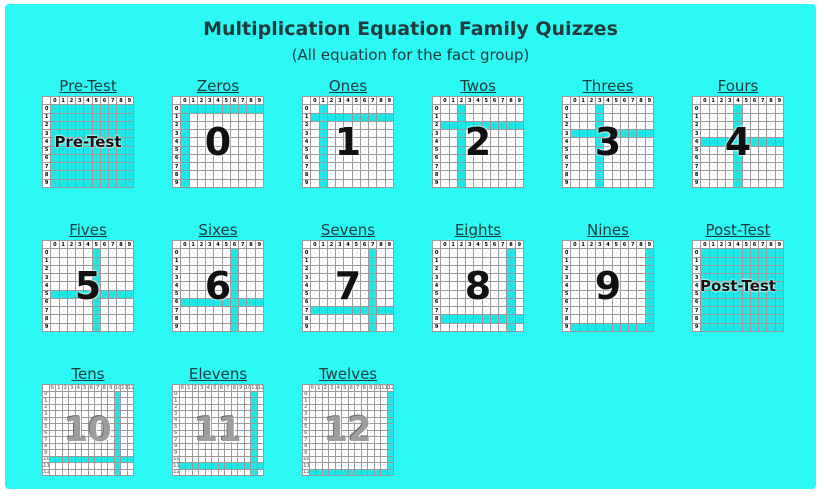  What do you see at coordinates (738, 86) in the screenshot?
I see `quiz-link-fours: Fours` at bounding box center [738, 86].